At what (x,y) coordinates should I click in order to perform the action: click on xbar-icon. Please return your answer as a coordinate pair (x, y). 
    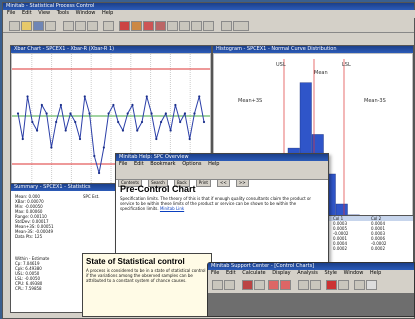
    Looking at the image, I should click on (172, 26).